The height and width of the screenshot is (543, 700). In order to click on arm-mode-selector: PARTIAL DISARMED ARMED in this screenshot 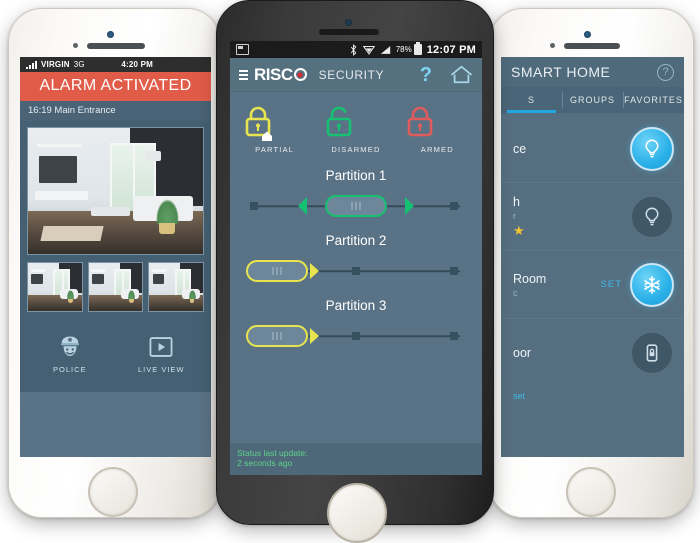, I will do `click(356, 126)`.